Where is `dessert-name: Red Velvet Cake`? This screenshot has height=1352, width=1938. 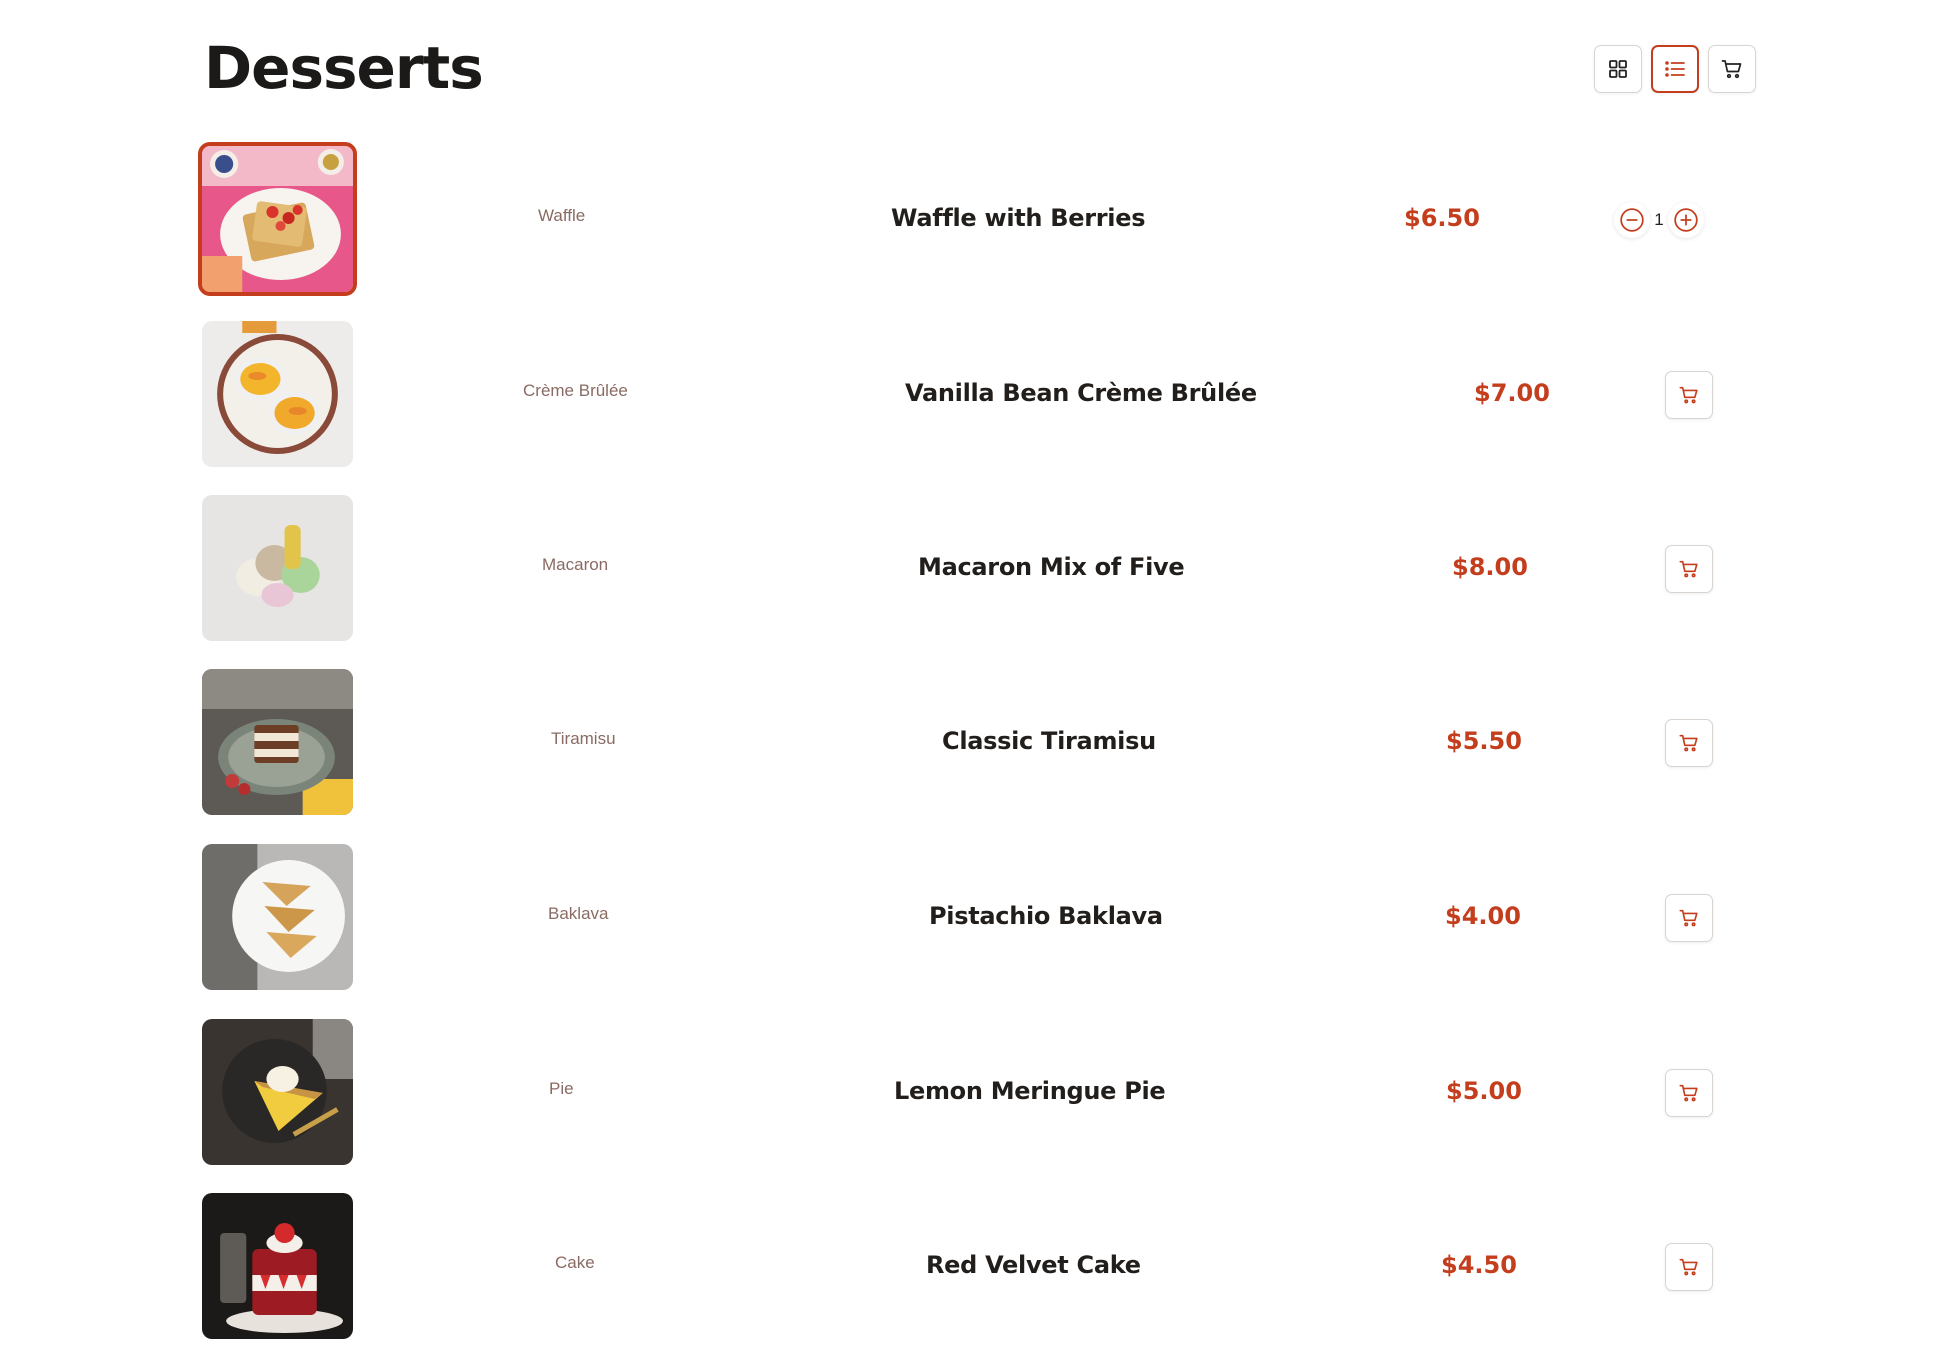 dessert-name: Red Velvet Cake is located at coordinates (1033, 1265).